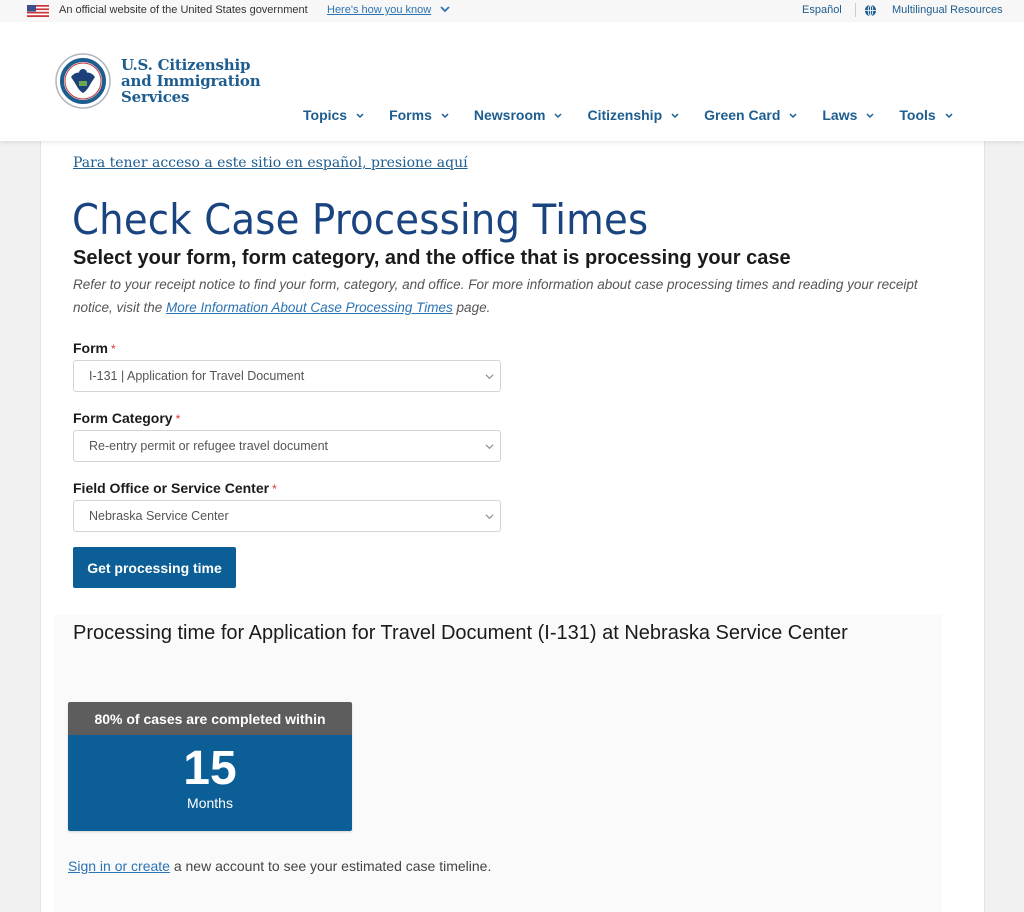 The image size is (1024, 912). What do you see at coordinates (917, 115) in the screenshot?
I see `nav-label: Tools` at bounding box center [917, 115].